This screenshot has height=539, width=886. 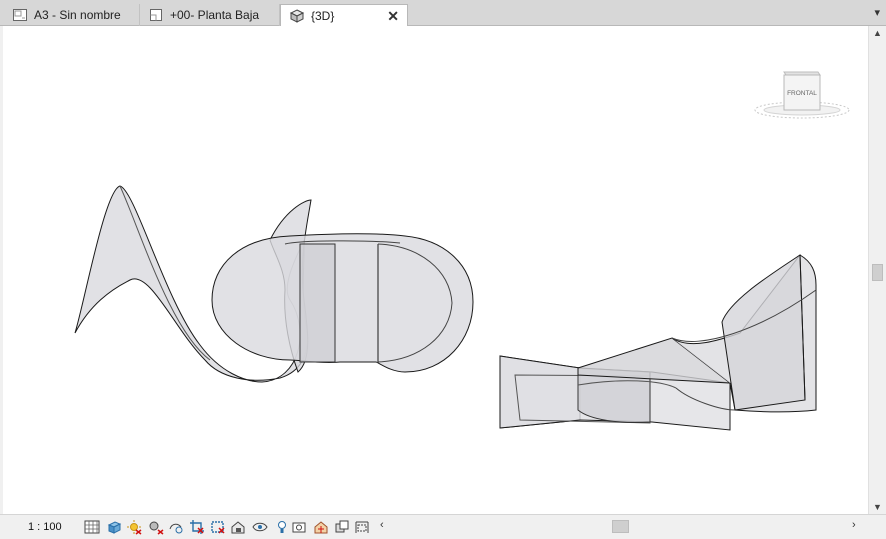 I want to click on visual-style-icon, so click(x=114, y=527).